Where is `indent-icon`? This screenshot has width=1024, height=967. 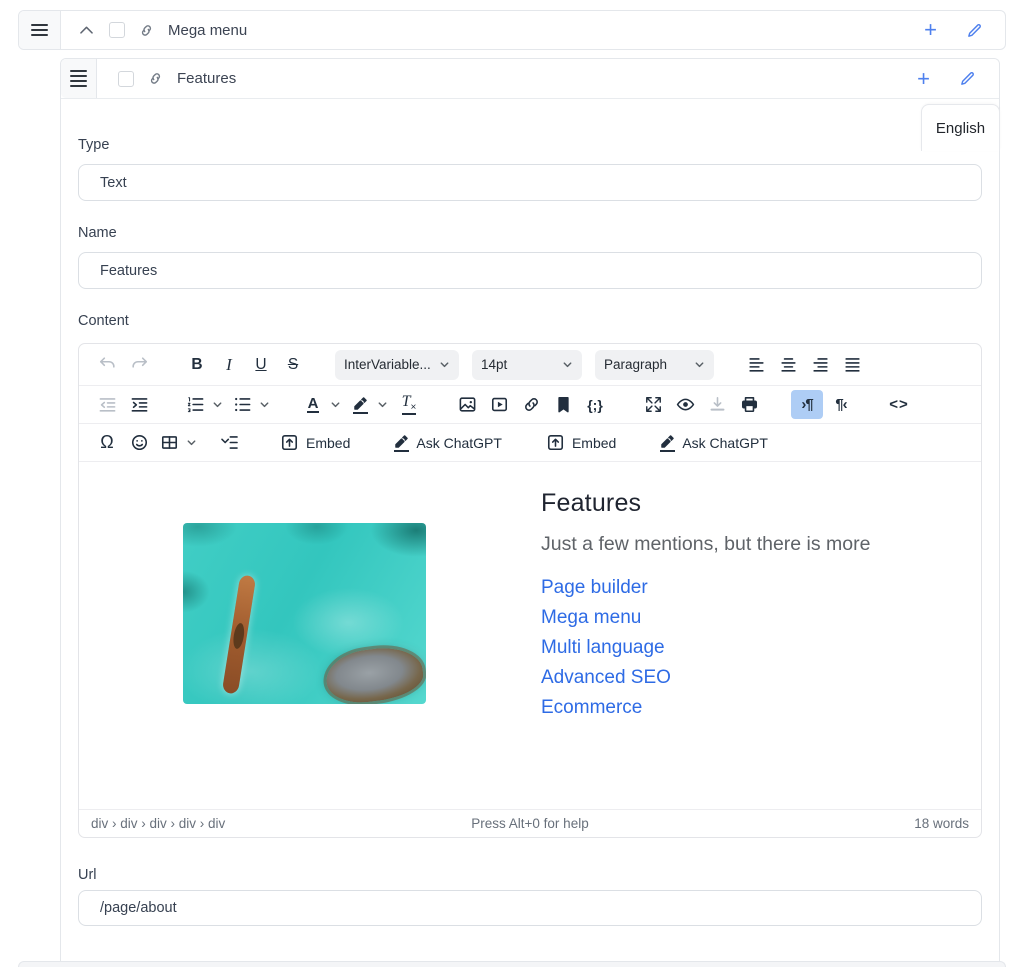
indent-icon is located at coordinates (139, 405).